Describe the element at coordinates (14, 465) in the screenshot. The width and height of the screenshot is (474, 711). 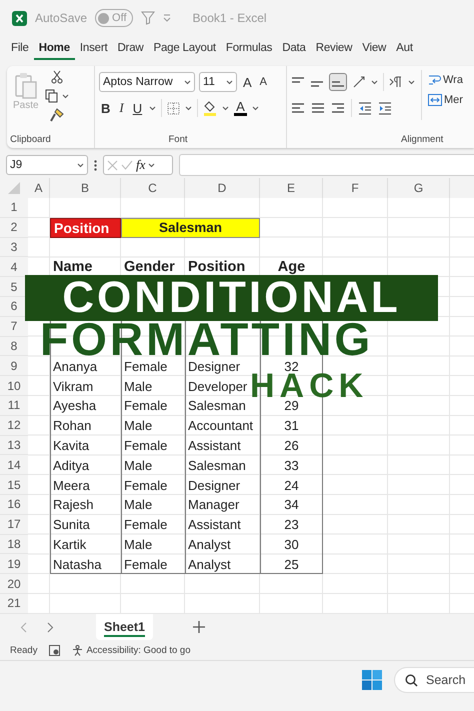
I see `row-header: 14` at that location.